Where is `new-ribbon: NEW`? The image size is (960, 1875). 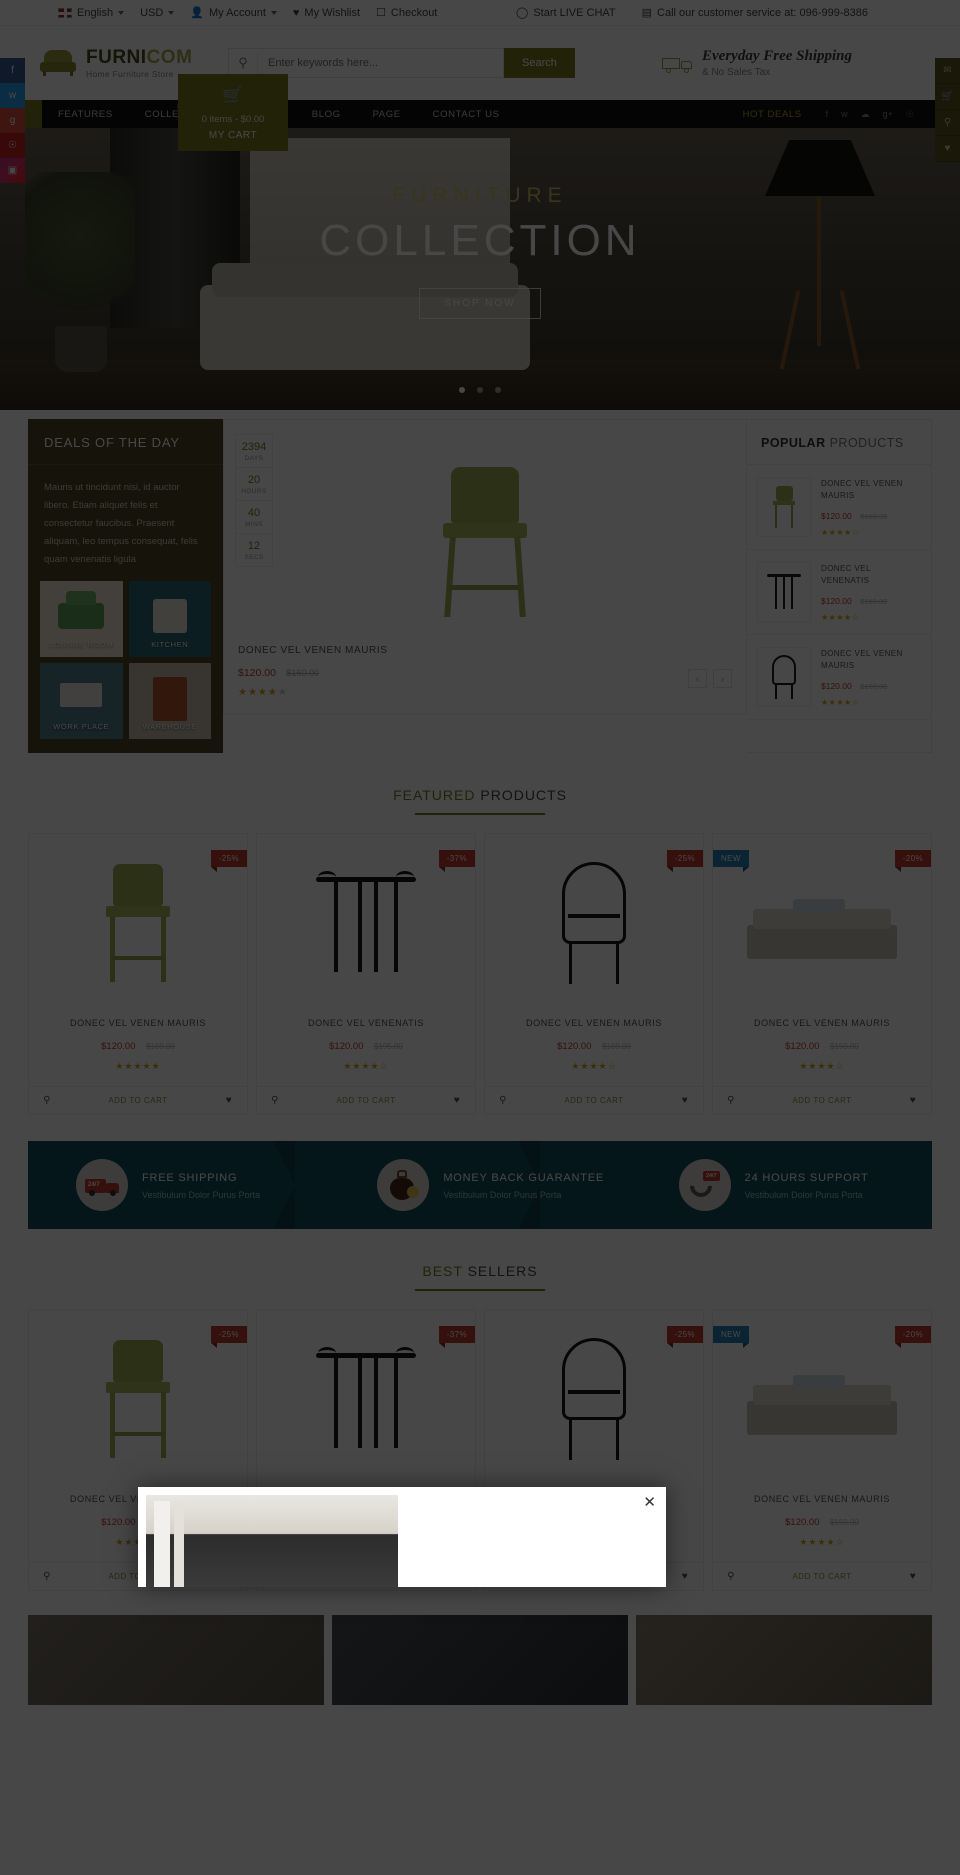
new-ribbon: NEW is located at coordinates (731, 1337).